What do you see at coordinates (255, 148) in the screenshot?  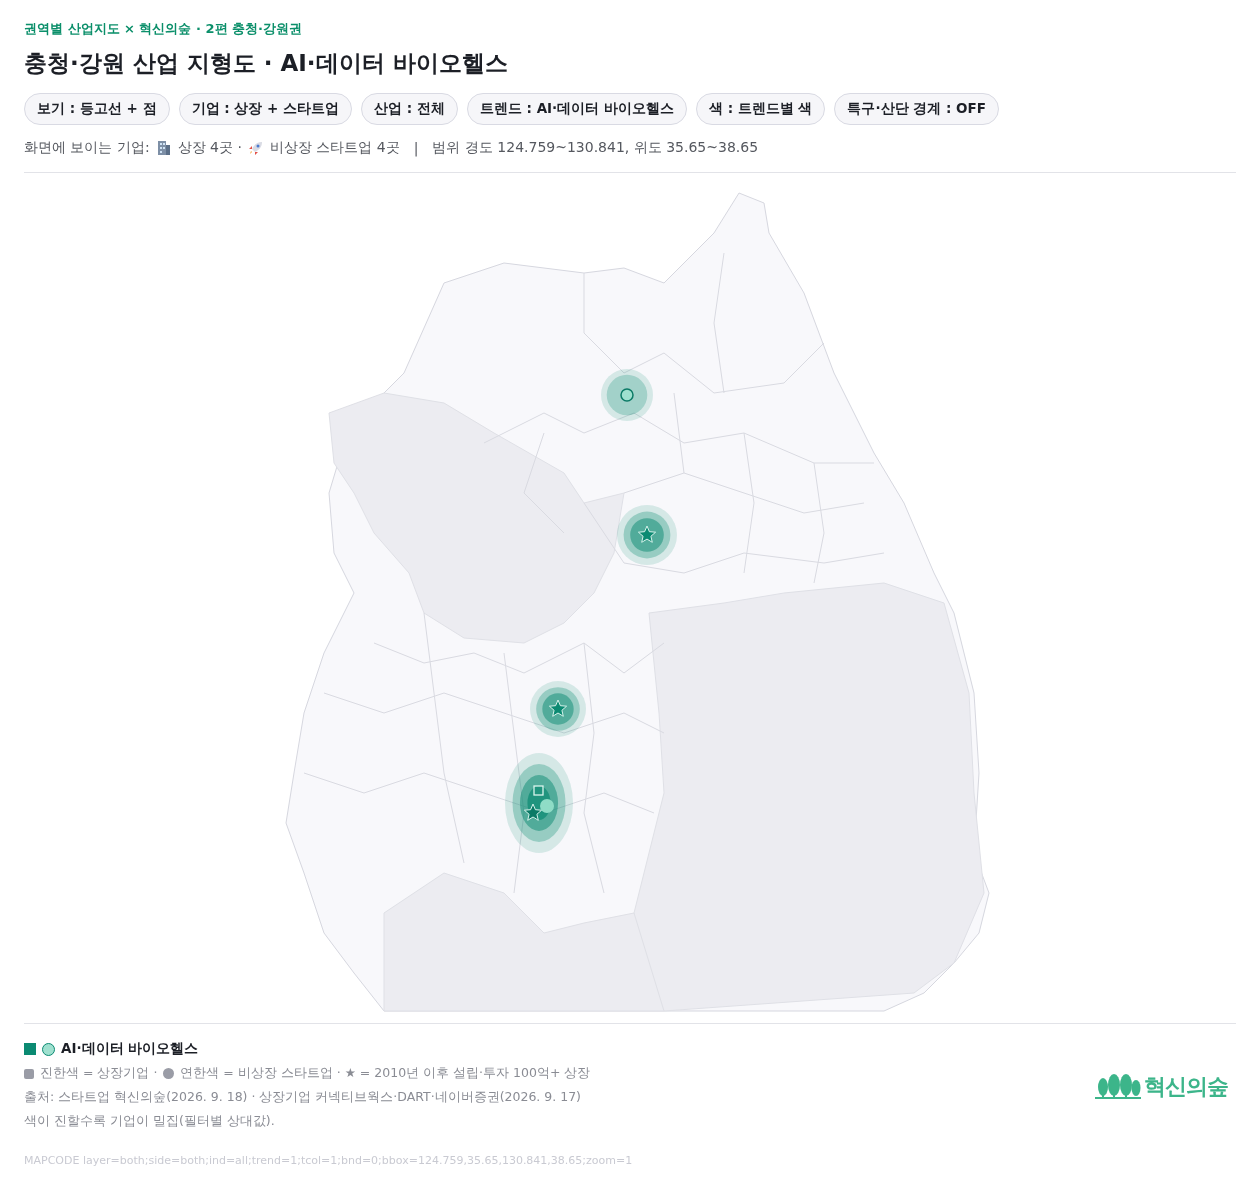 I see `rocket-icon` at bounding box center [255, 148].